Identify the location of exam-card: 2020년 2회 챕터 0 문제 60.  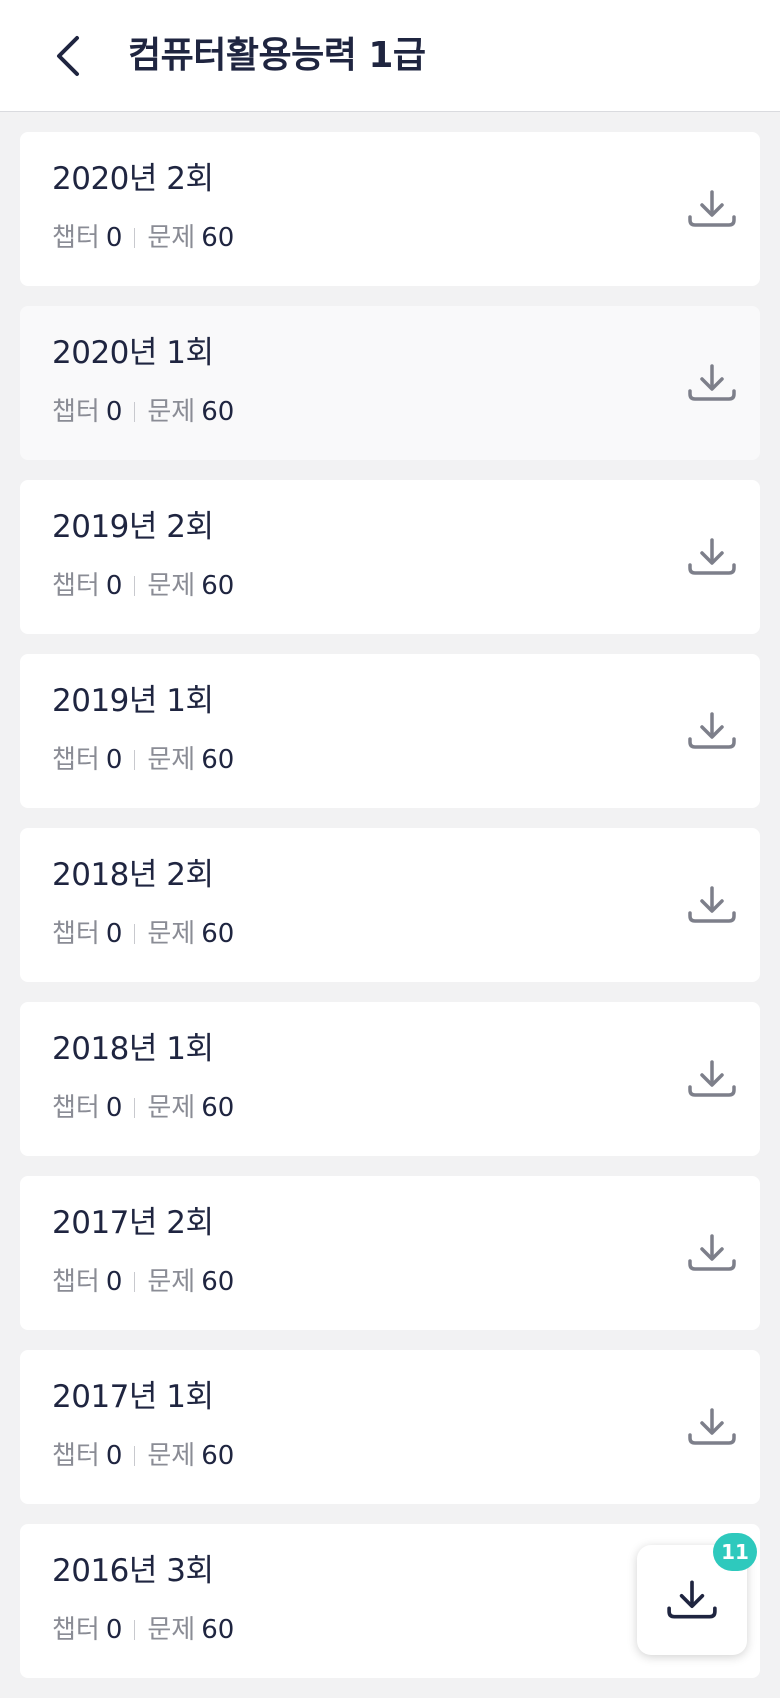
(390, 209).